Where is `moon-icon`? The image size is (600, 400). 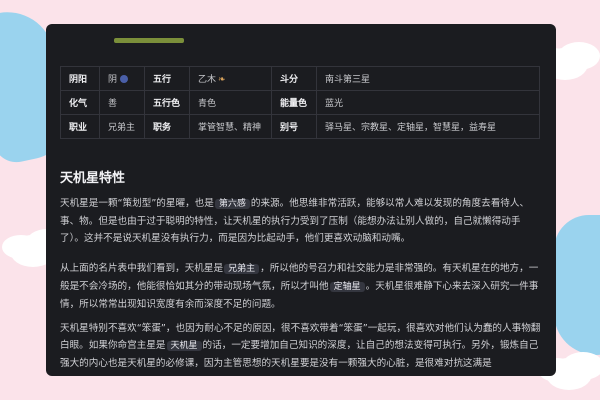
moon-icon is located at coordinates (124, 79).